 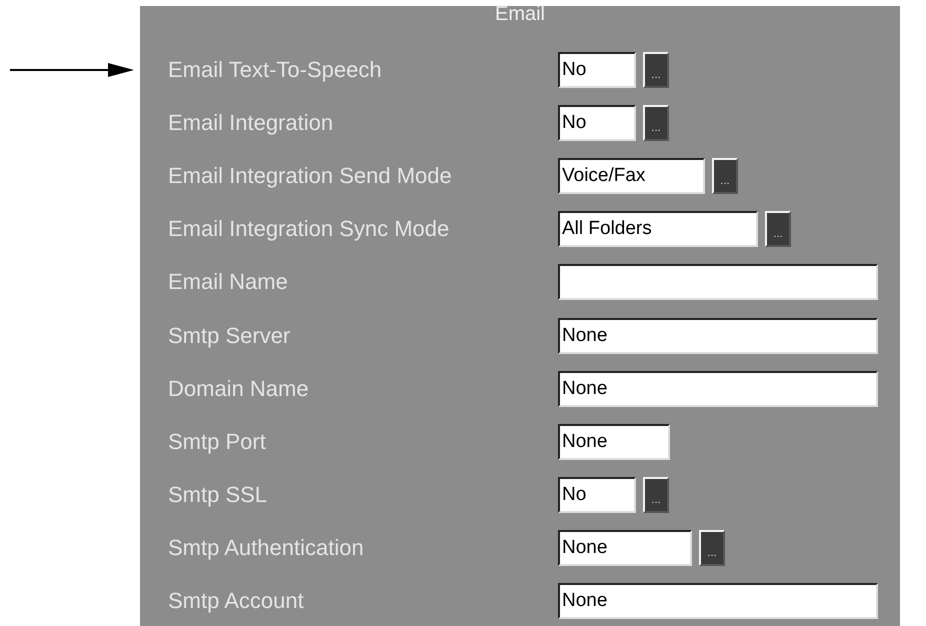 I want to click on value-field: None, so click(x=625, y=548).